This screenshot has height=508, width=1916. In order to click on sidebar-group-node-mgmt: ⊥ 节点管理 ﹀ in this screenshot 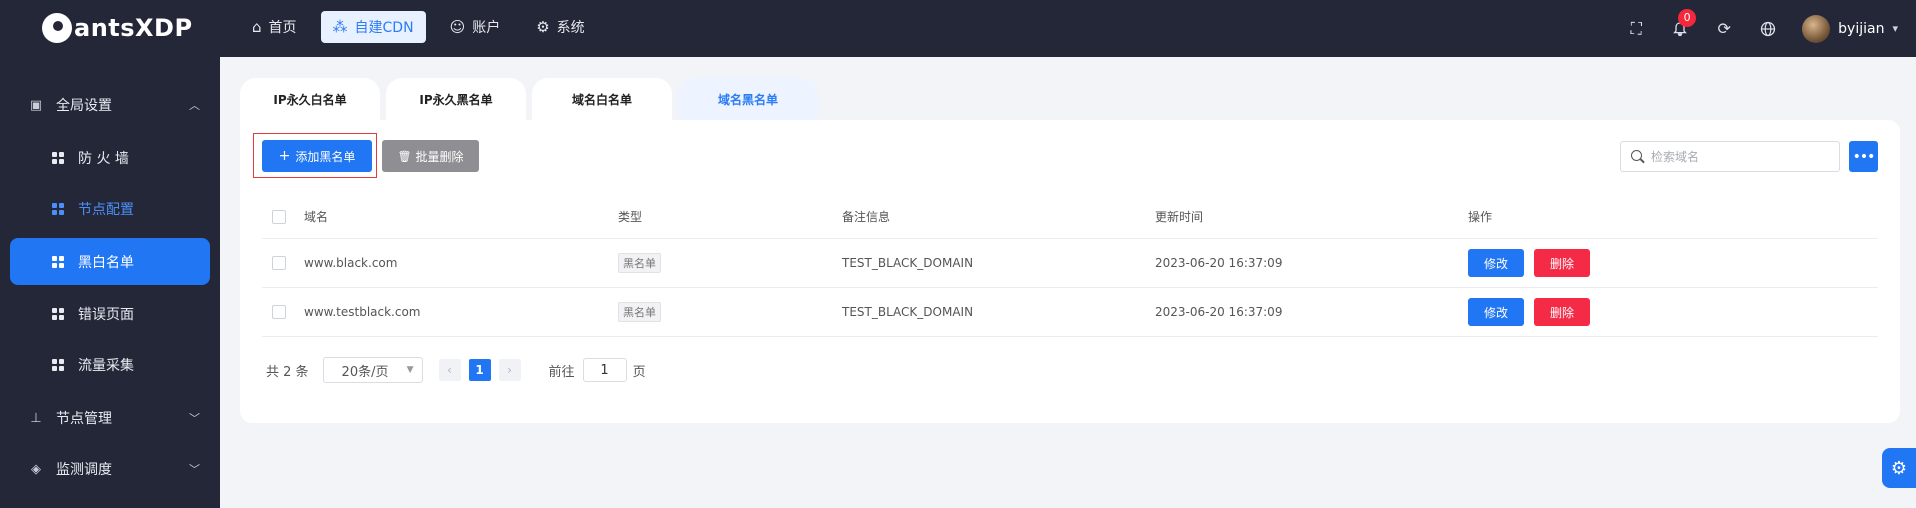, I will do `click(110, 418)`.